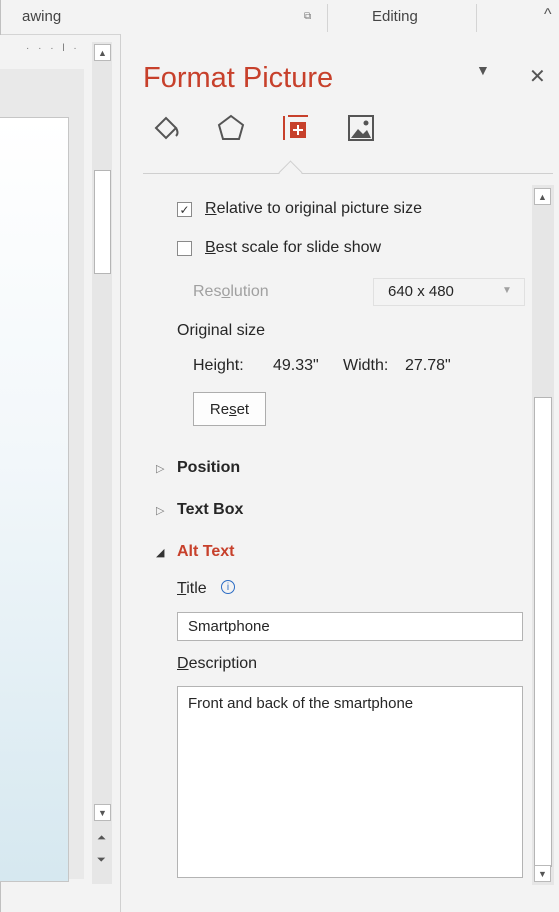 Image resolution: width=559 pixels, height=912 pixels. I want to click on effects-icon, so click(231, 128).